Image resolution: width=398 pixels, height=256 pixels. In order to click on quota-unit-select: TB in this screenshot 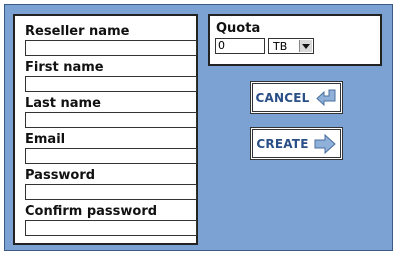, I will do `click(291, 46)`.